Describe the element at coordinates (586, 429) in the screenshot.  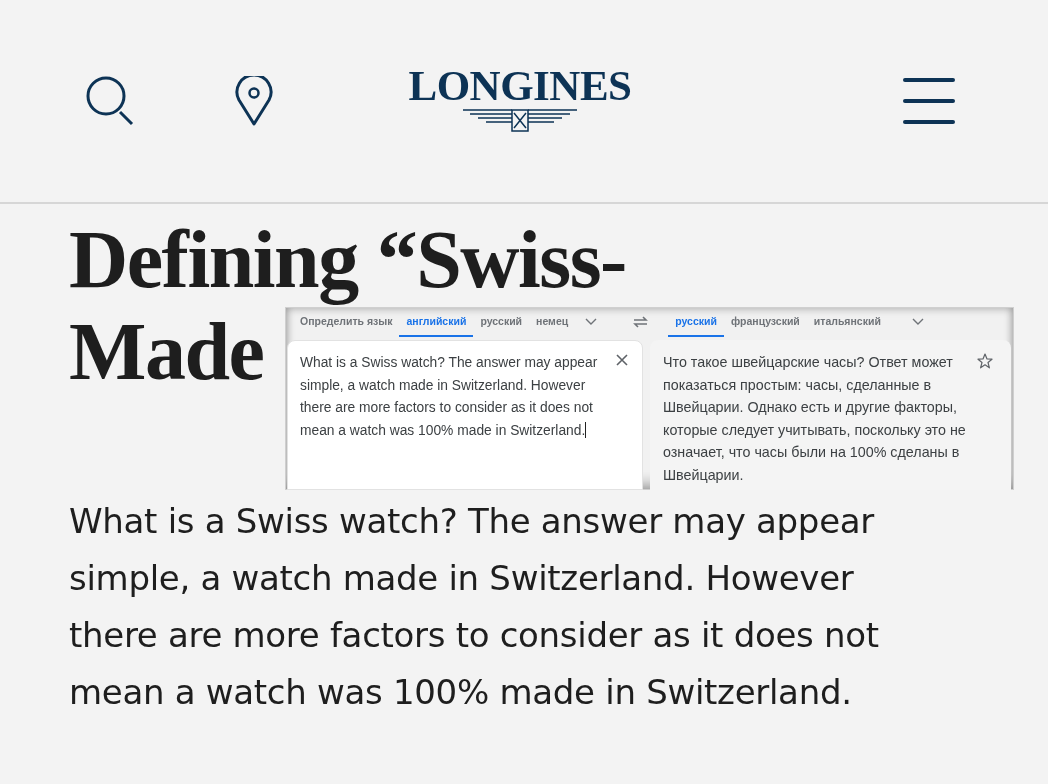
I see `text-cursor` at that location.